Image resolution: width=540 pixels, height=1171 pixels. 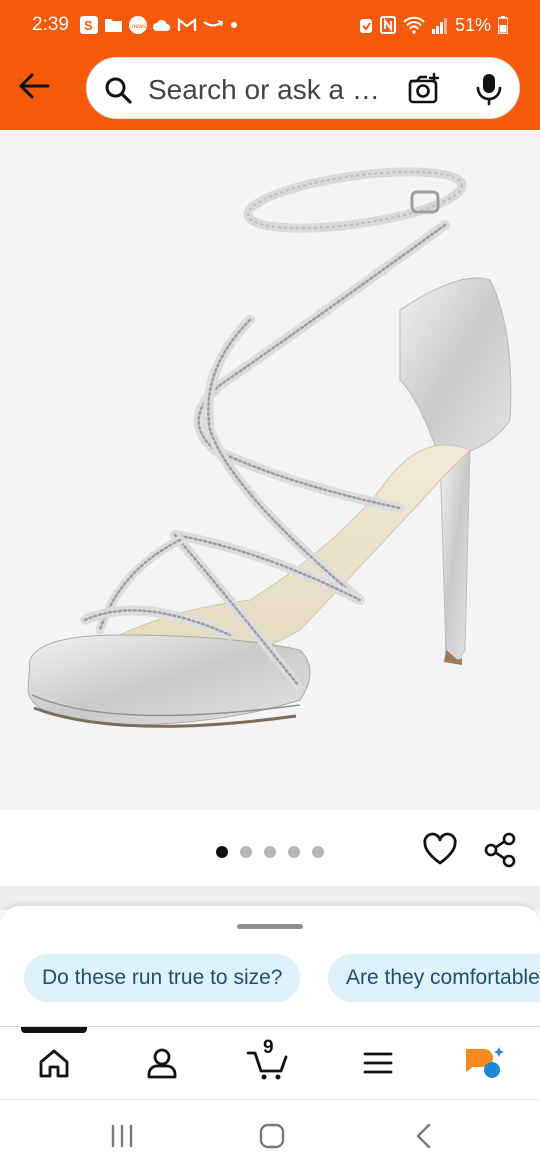 I want to click on search-bar: Search or ask a question, so click(x=303, y=88).